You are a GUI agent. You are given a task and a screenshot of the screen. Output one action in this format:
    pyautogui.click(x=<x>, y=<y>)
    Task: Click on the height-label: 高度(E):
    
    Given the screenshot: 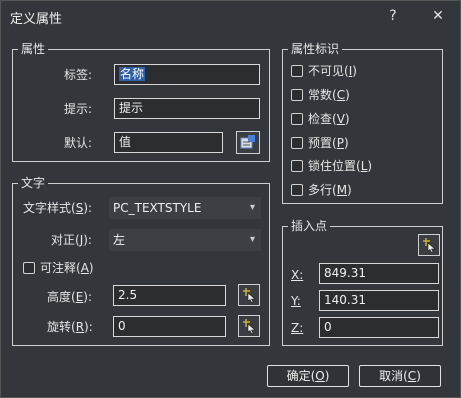 What is the action you would take?
    pyautogui.click(x=70, y=297)
    